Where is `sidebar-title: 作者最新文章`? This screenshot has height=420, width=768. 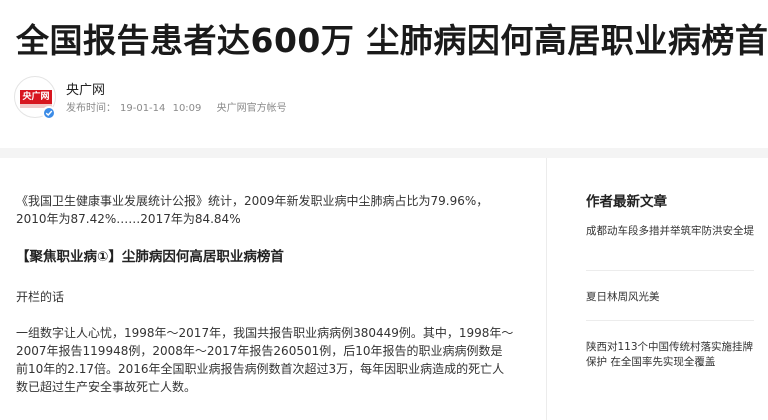 sidebar-title: 作者最新文章 is located at coordinates (626, 202).